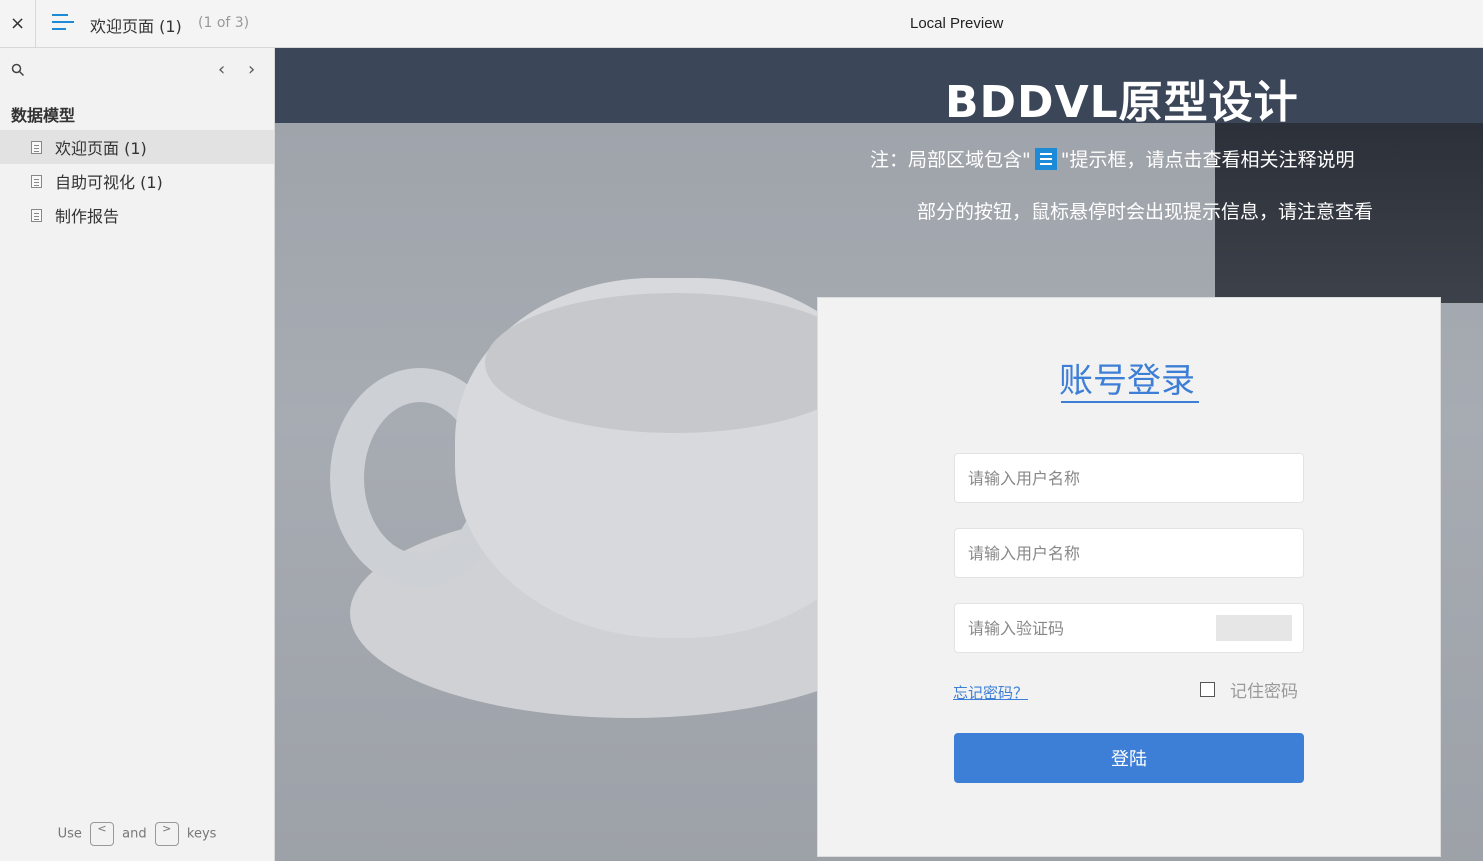  I want to click on keyboard-hint: Use < and > keys, so click(137, 834).